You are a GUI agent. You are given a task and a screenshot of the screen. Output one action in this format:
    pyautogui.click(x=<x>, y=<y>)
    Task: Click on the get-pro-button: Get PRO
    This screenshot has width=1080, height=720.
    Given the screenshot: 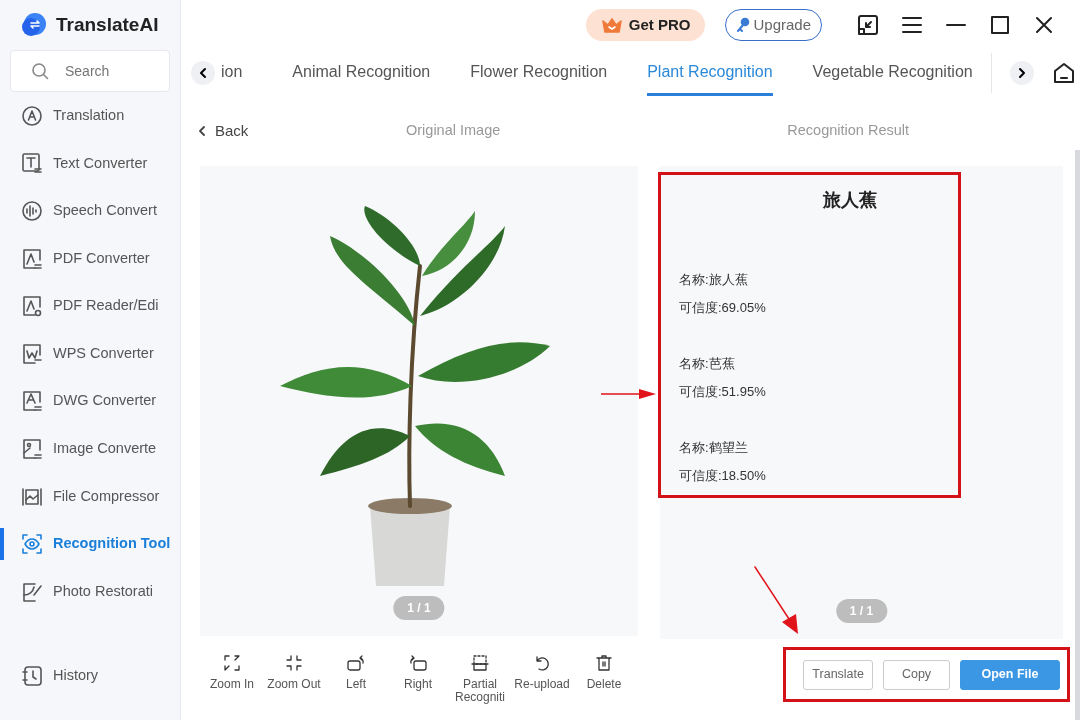 What is the action you would take?
    pyautogui.click(x=645, y=25)
    